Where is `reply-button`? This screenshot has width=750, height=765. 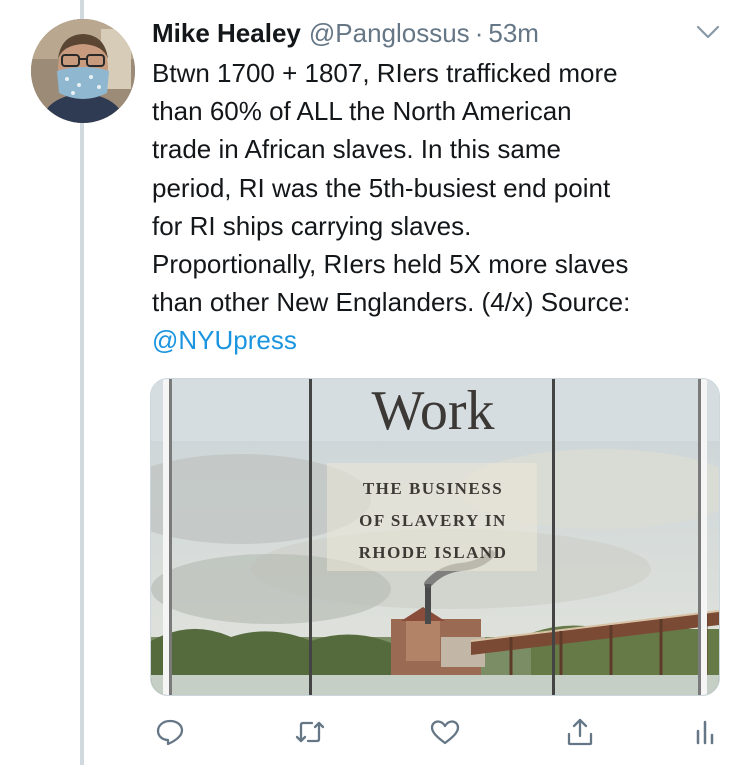 reply-button is located at coordinates (170, 732).